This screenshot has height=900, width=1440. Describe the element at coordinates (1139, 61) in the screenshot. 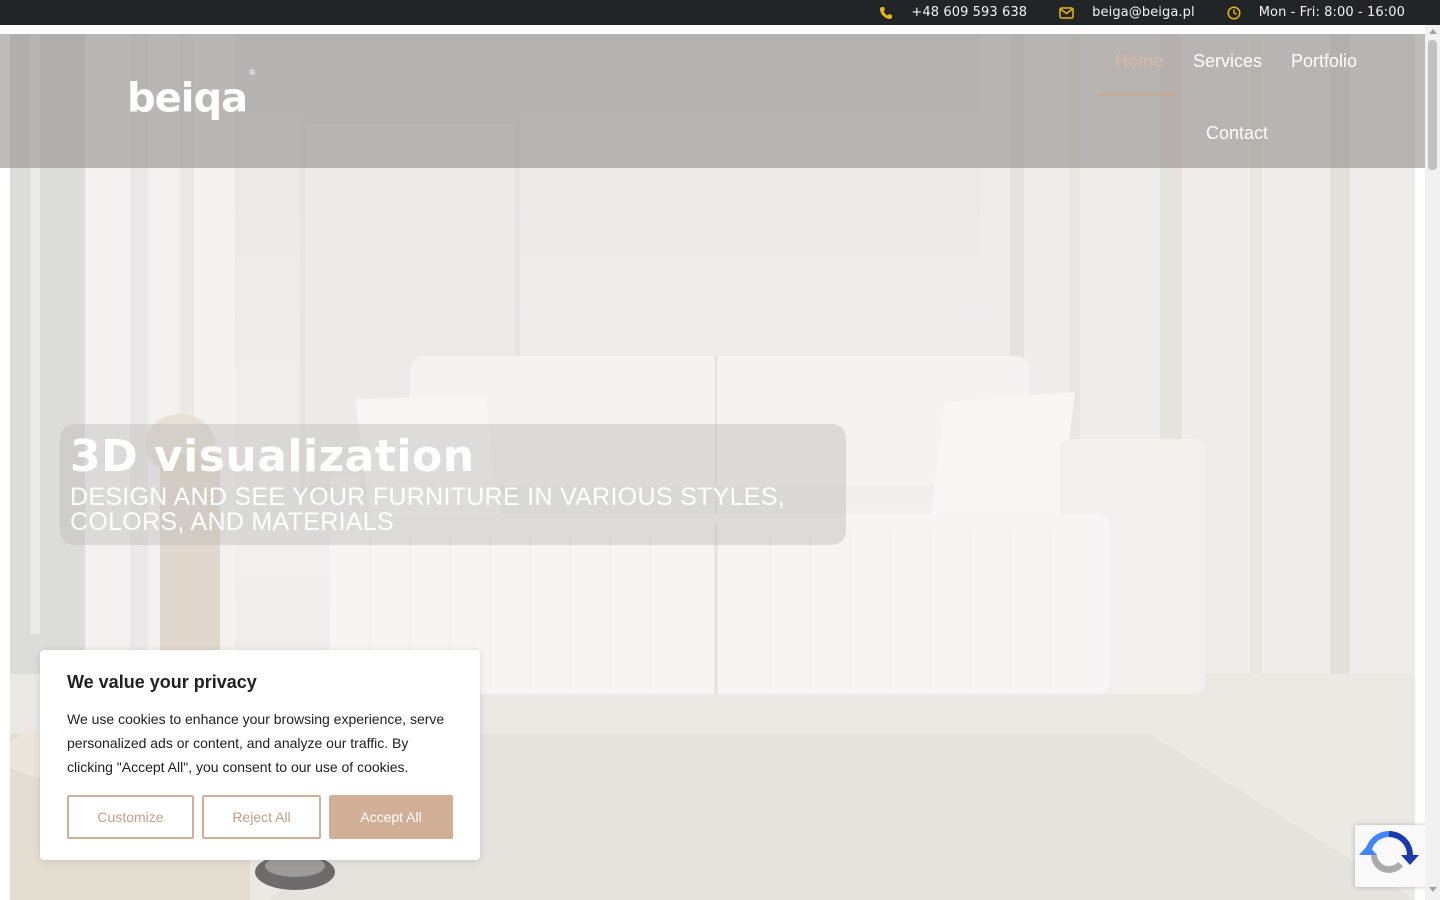

I see `nav-home: Home` at that location.